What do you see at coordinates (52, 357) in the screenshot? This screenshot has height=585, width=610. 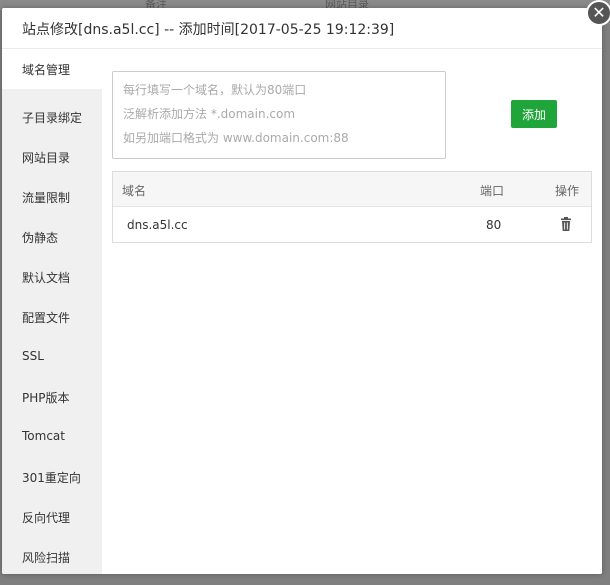 I see `sidebar-item-ssl: SSL` at bounding box center [52, 357].